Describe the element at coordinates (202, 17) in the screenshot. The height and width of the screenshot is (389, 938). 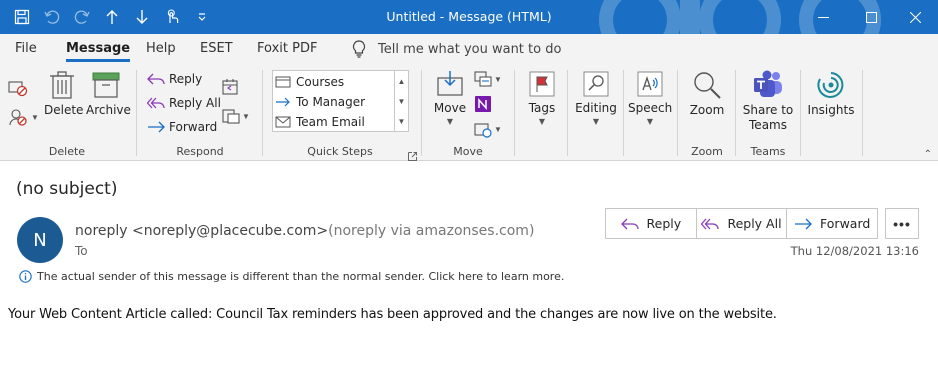
I see `customize-icon` at that location.